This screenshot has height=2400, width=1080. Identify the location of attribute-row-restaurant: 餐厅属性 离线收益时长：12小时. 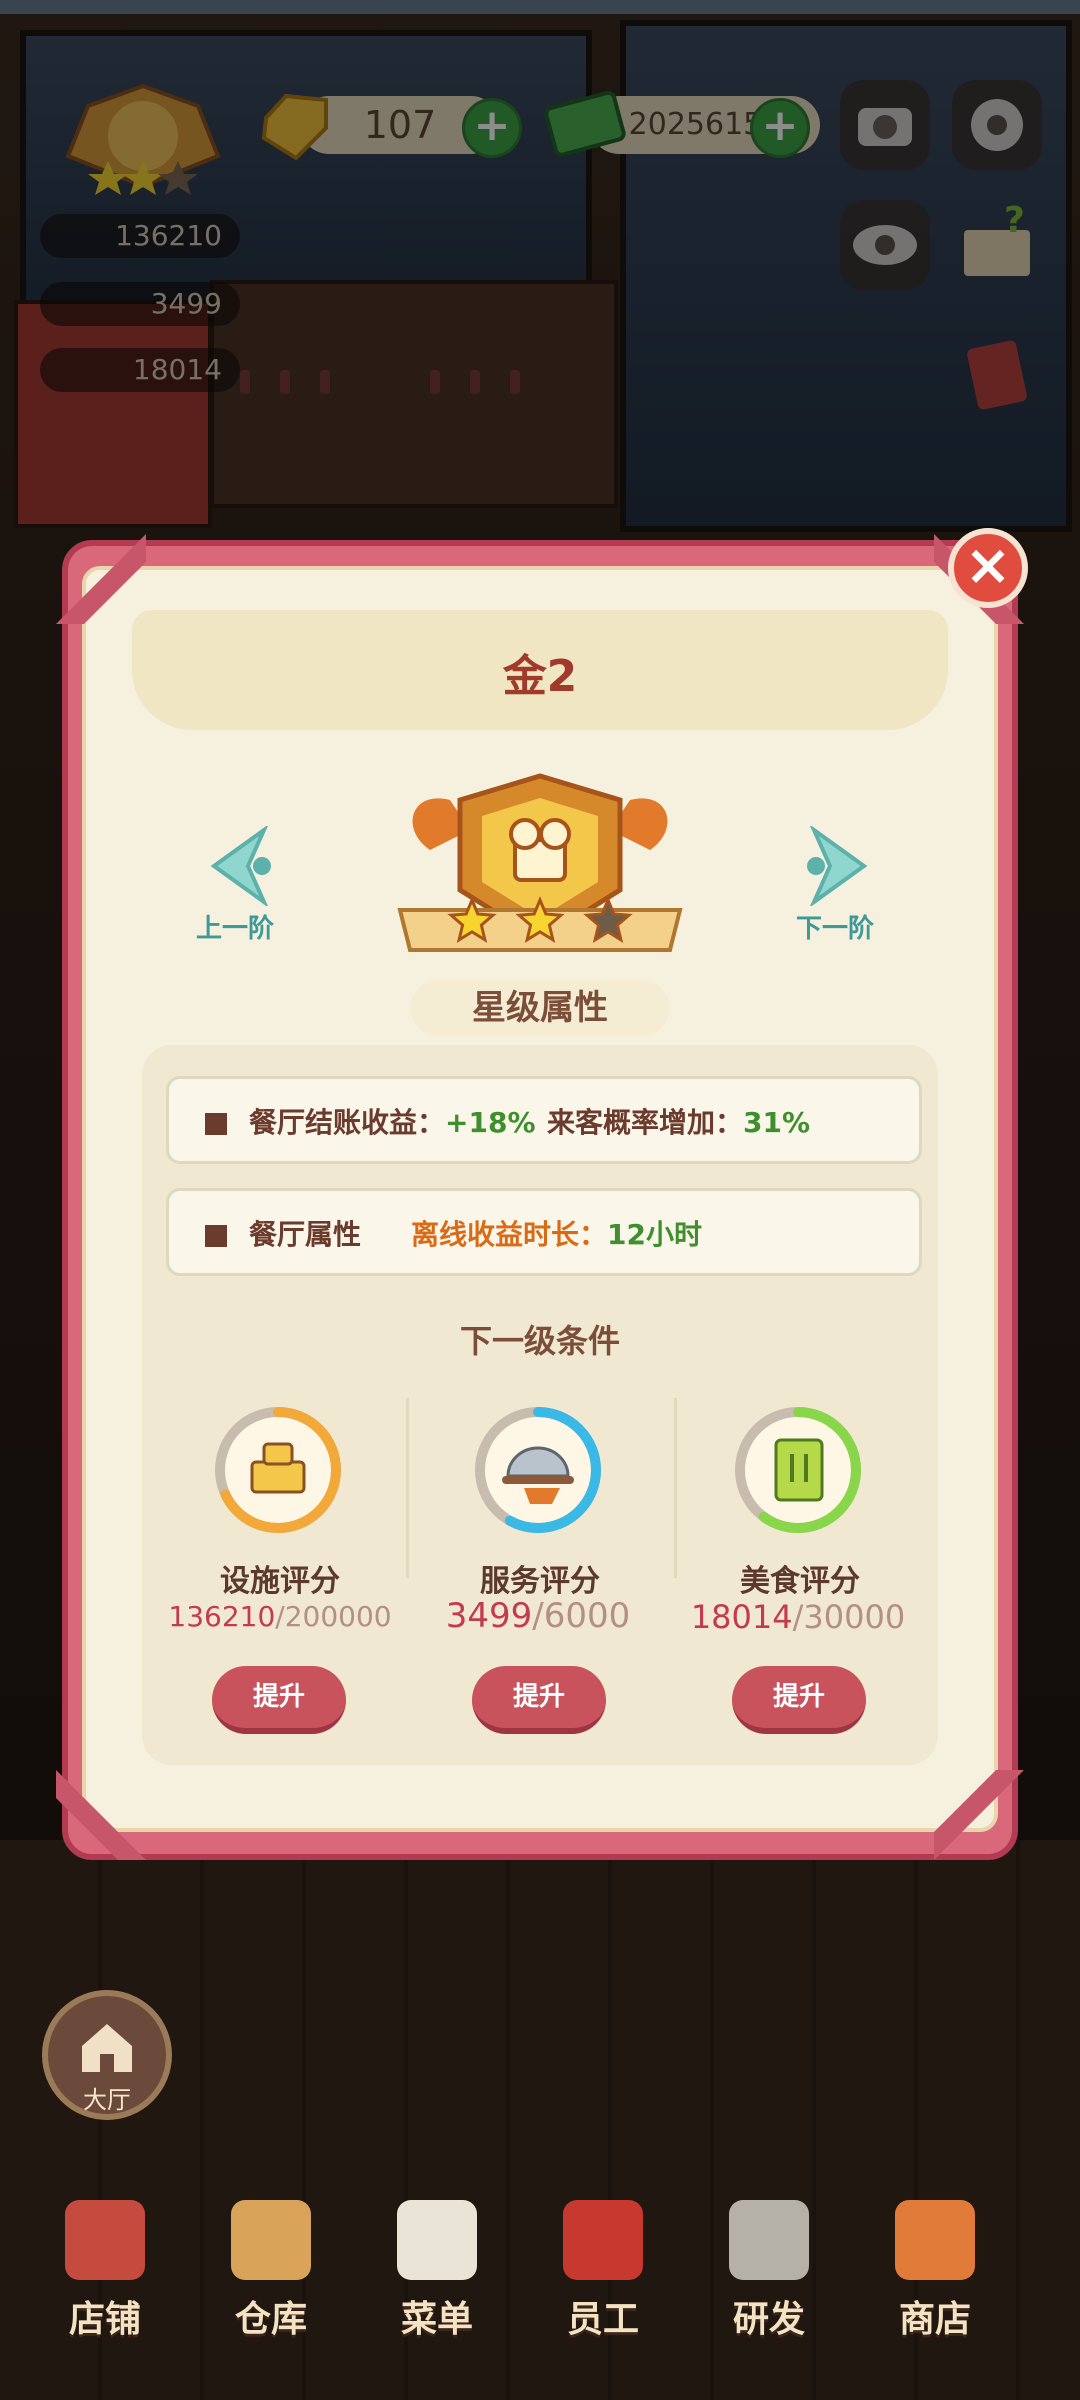
(544, 1232).